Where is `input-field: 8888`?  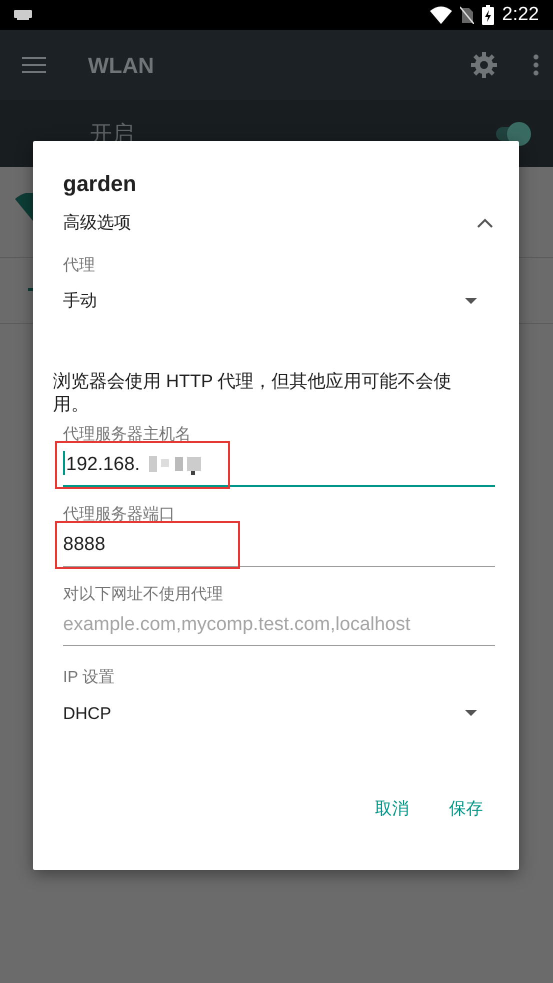
input-field: 8888 is located at coordinates (279, 547).